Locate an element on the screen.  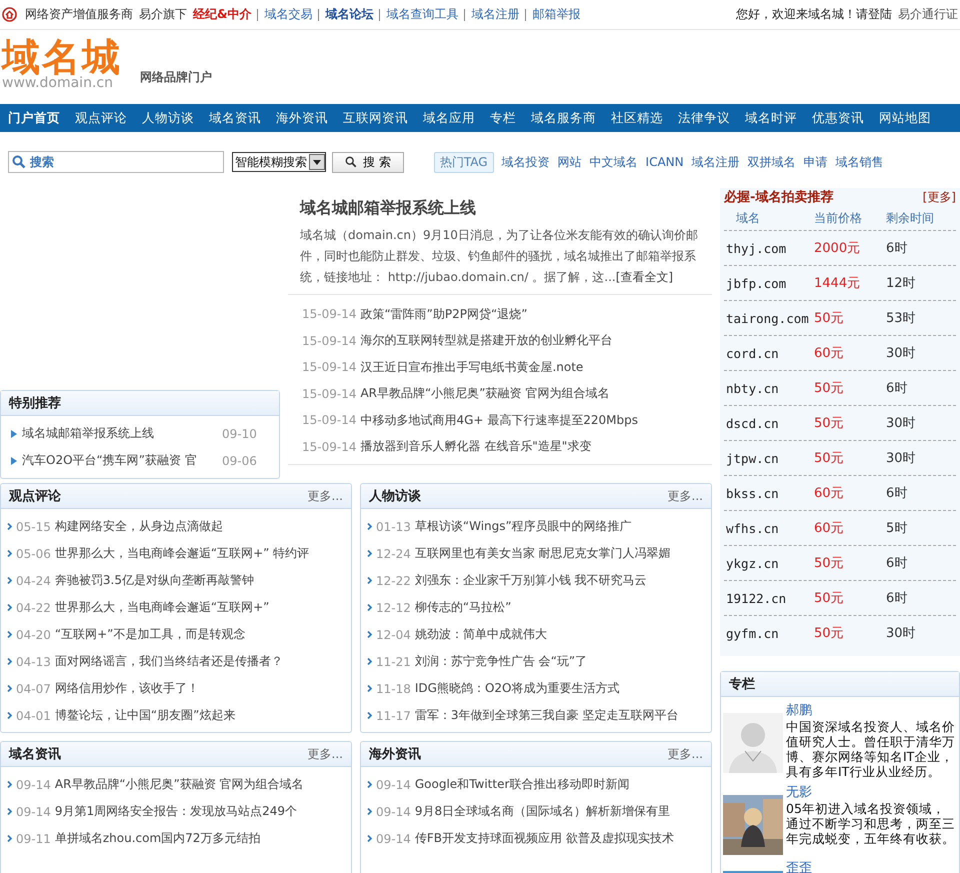
article-link: 奔驰被罚3.5亿是对纵向垄断再敲警钟 is located at coordinates (154, 580).